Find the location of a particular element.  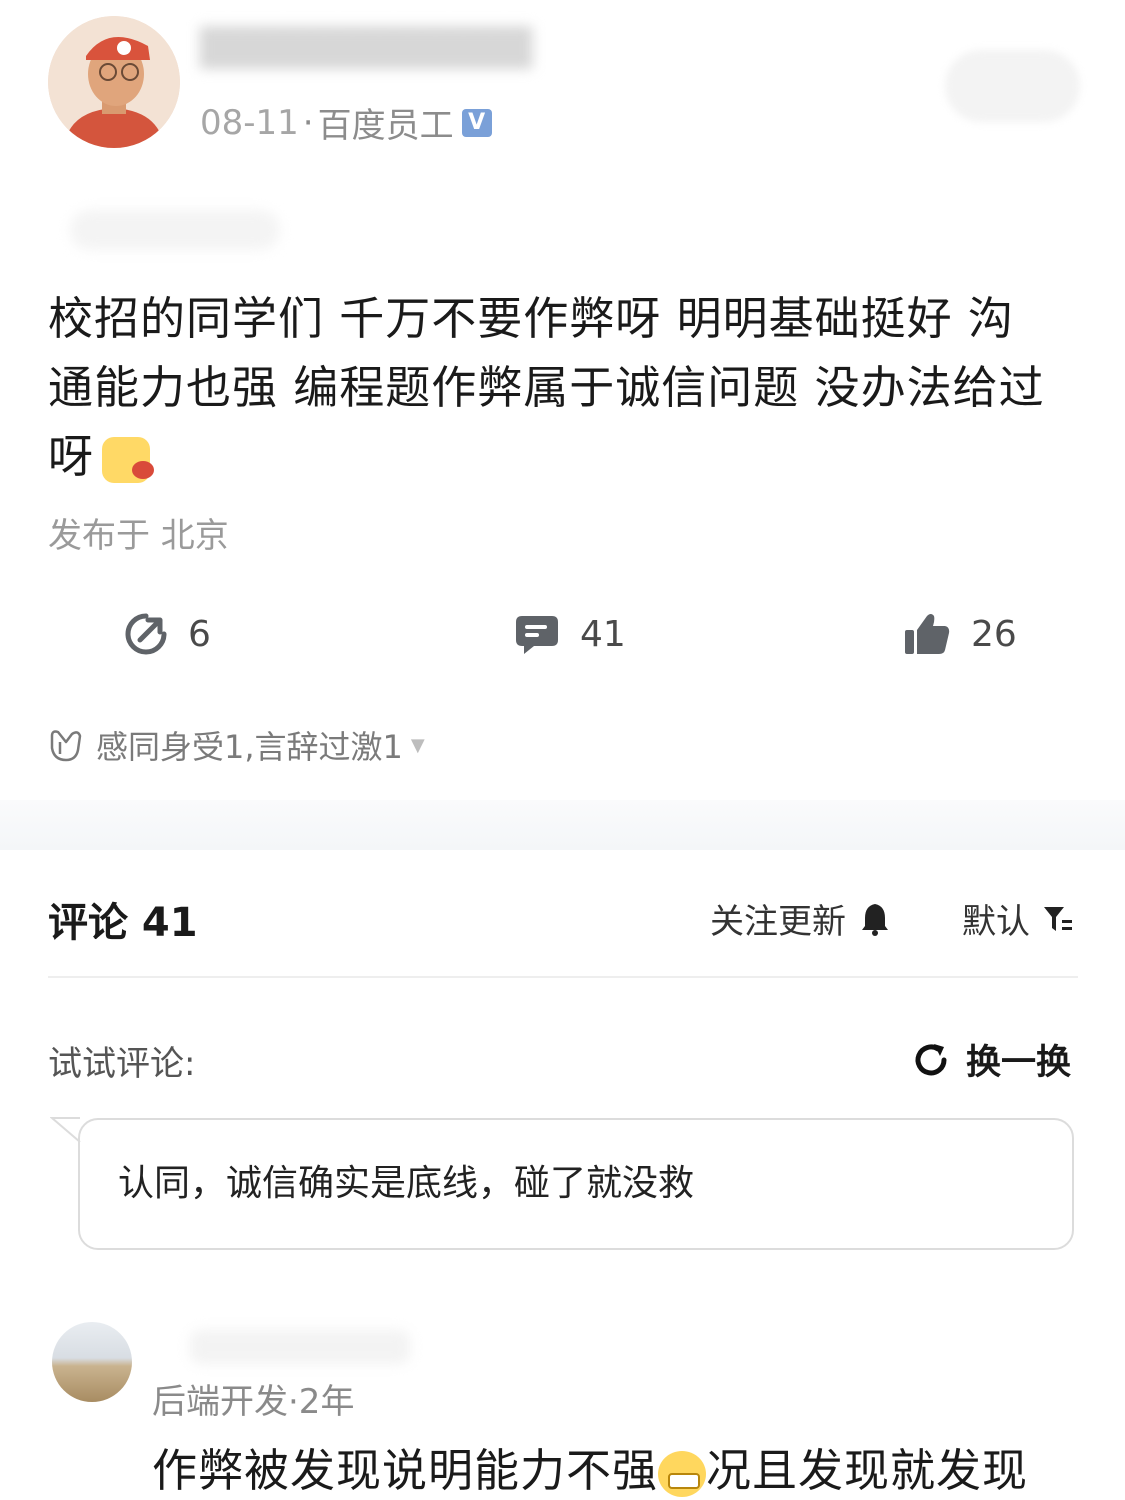

caret-down-icon: ▼ is located at coordinates (418, 745).